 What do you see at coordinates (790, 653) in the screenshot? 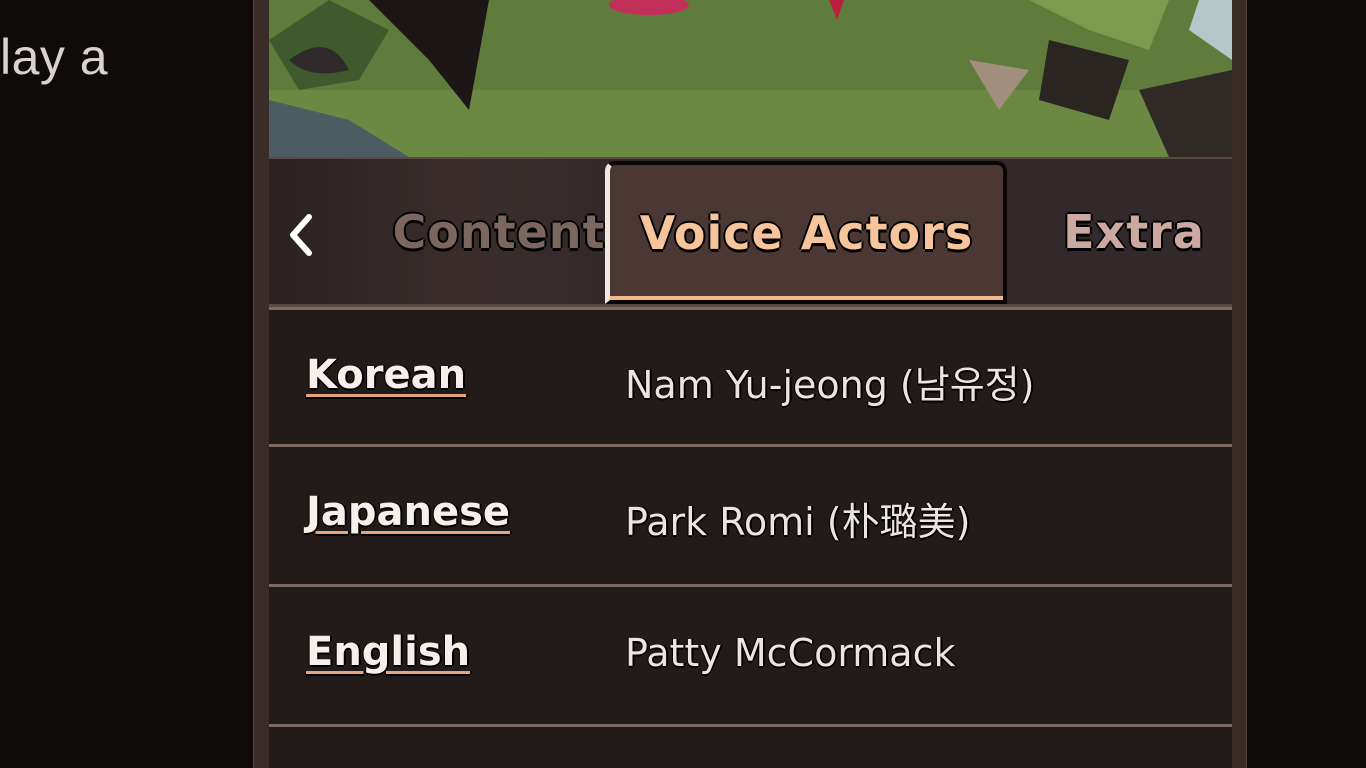
I see `actor-name: Patty McCormack` at bounding box center [790, 653].